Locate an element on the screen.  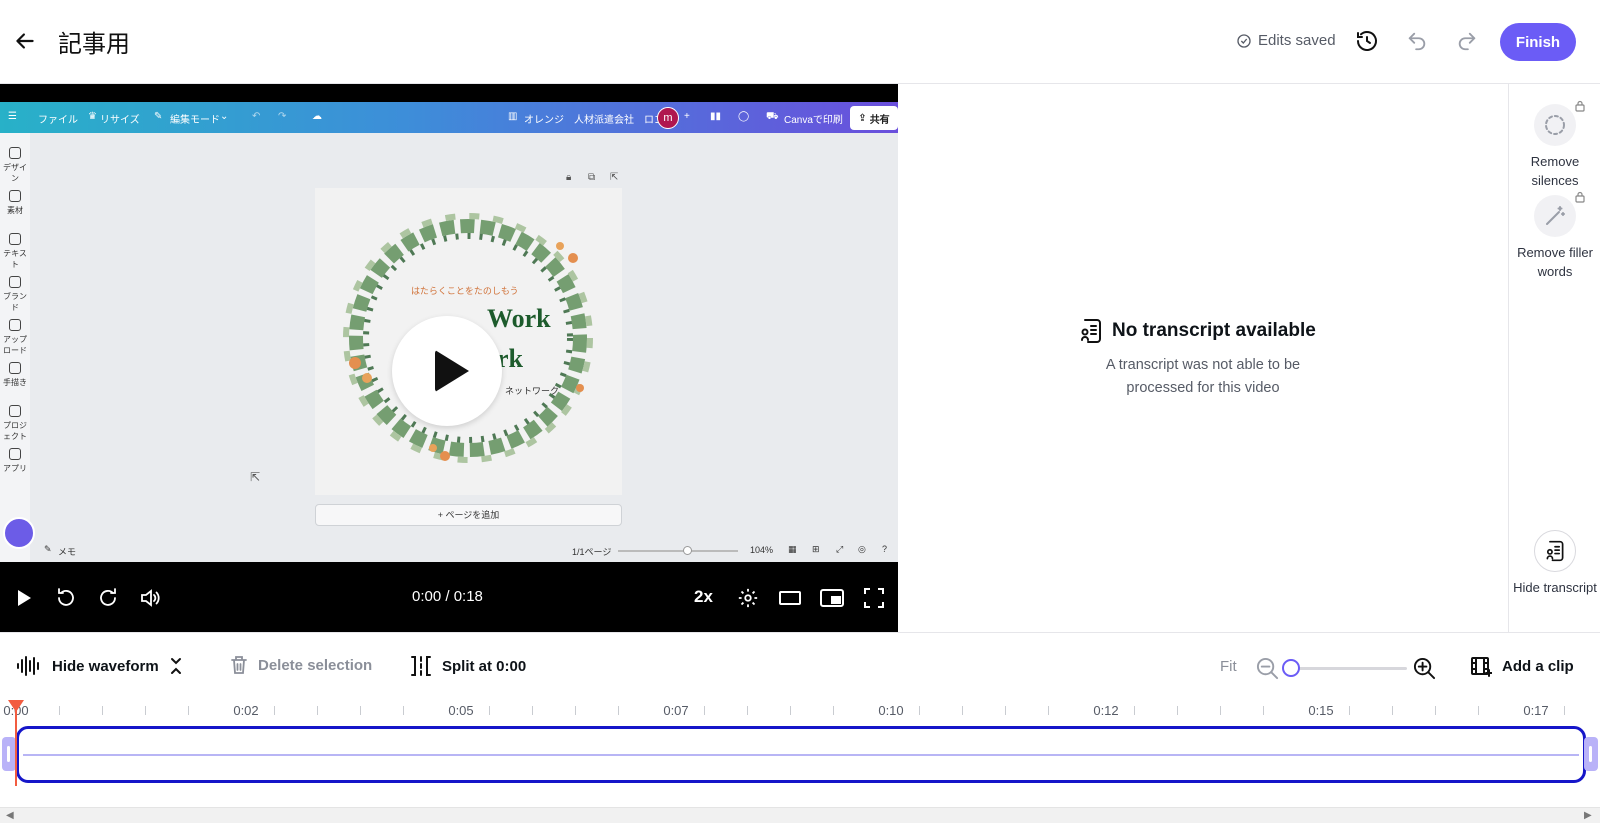
scroll-right-arrow-icon: ▶ is located at coordinates (1588, 815).